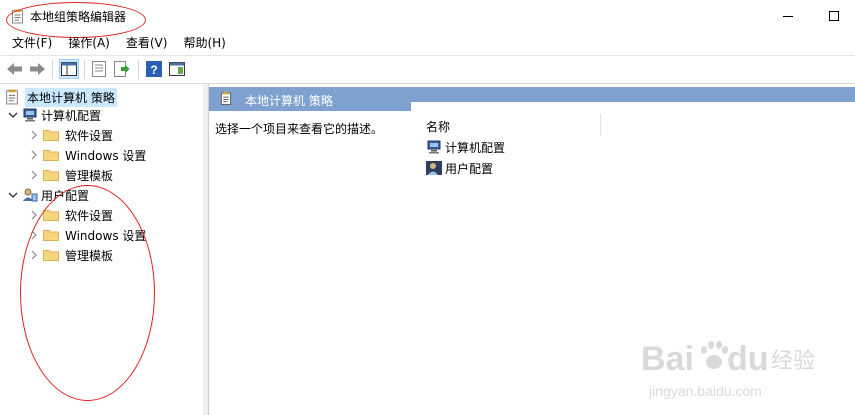 This screenshot has height=415, width=855. I want to click on show-action-pane-icon, so click(177, 69).